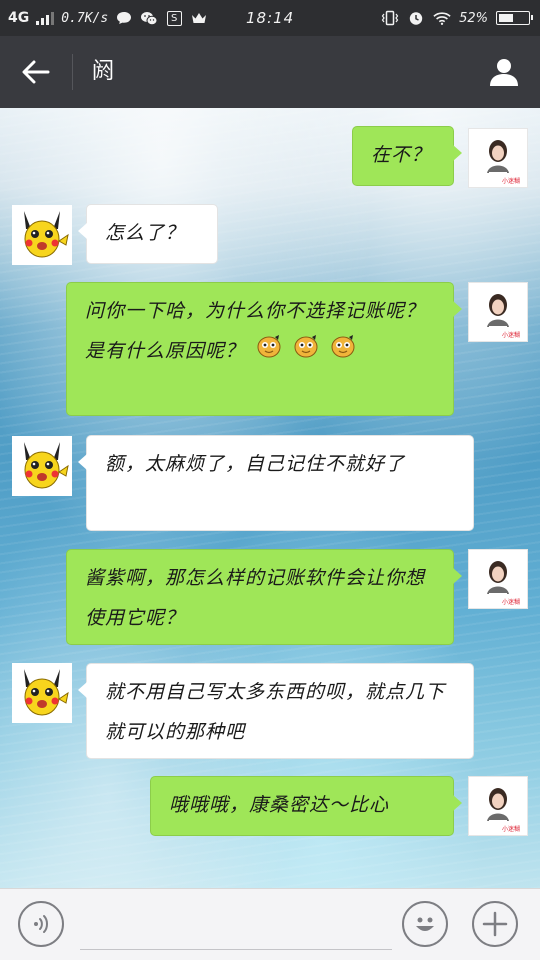 This screenshot has width=540, height=960. Describe the element at coordinates (416, 18) in the screenshot. I see `alarm-icon` at that location.